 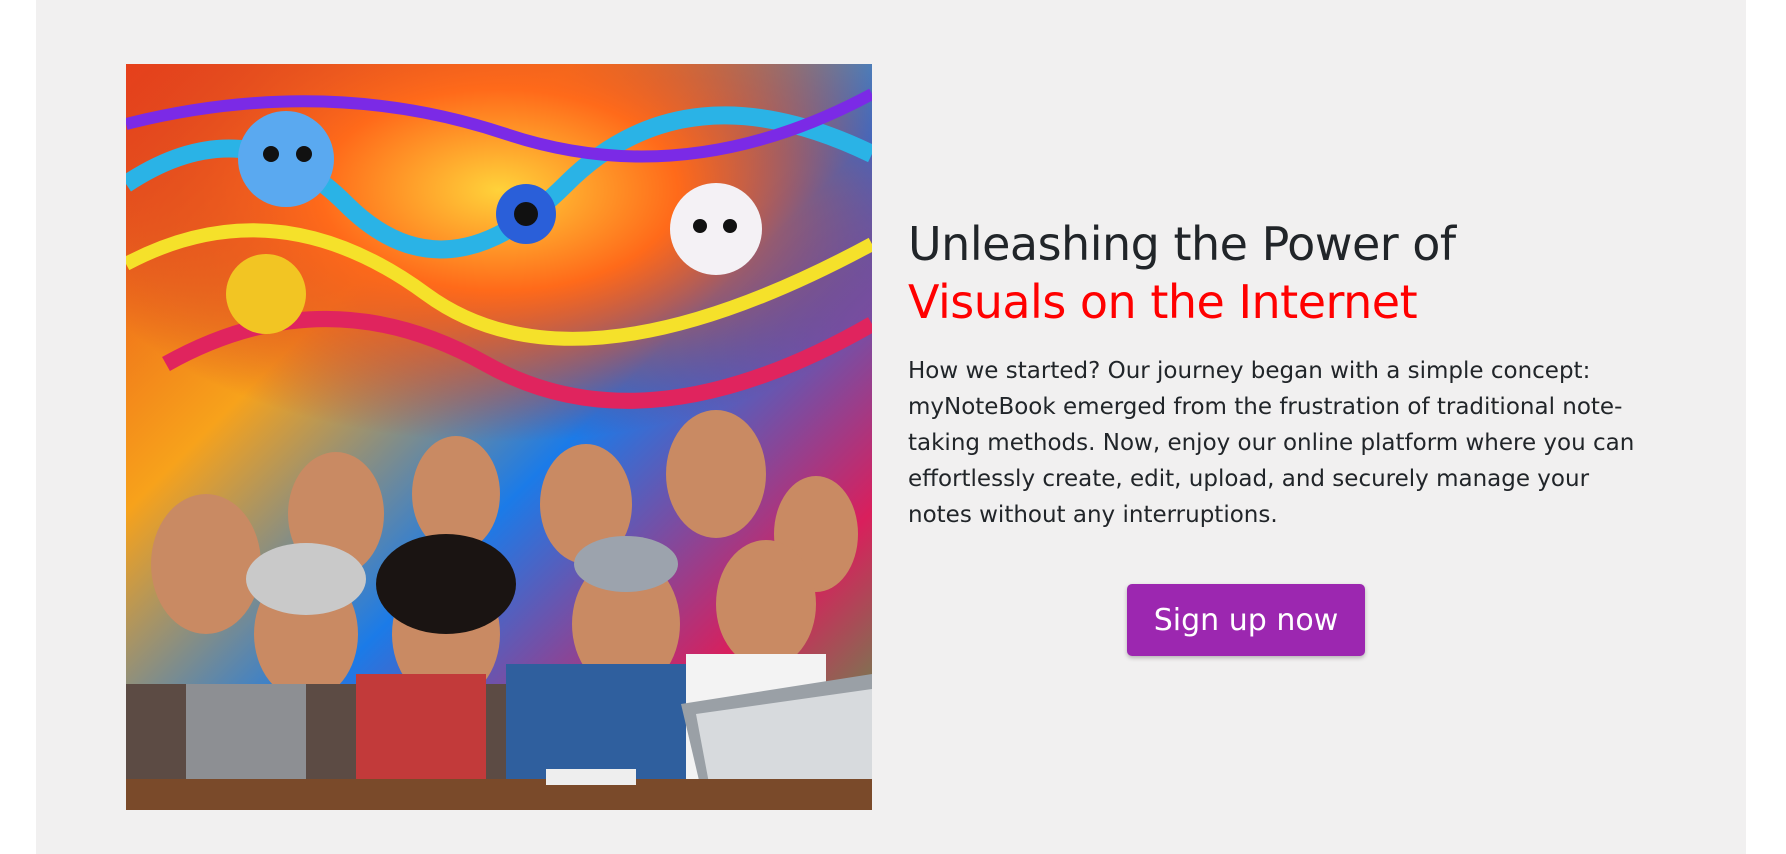 What do you see at coordinates (1246, 620) in the screenshot?
I see `sign-up-button: Sign up now` at bounding box center [1246, 620].